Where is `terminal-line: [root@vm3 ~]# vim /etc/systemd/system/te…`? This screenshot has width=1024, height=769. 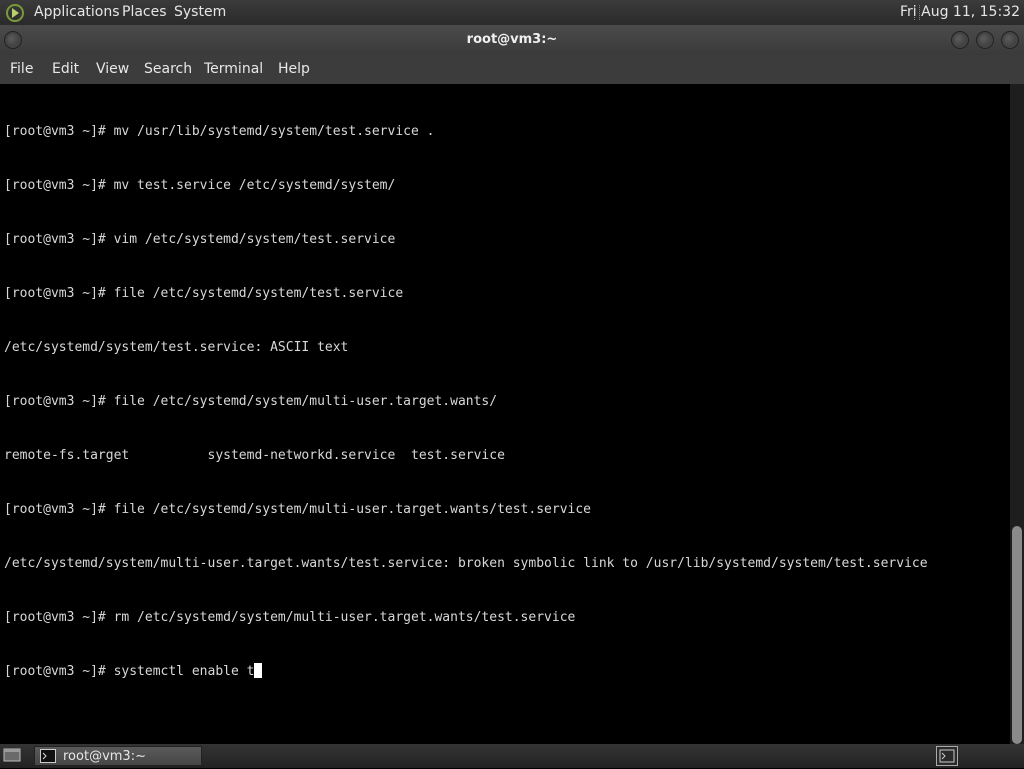
terminal-line: [root@vm3 ~]# vim /etc/systemd/system/te… is located at coordinates (200, 239).